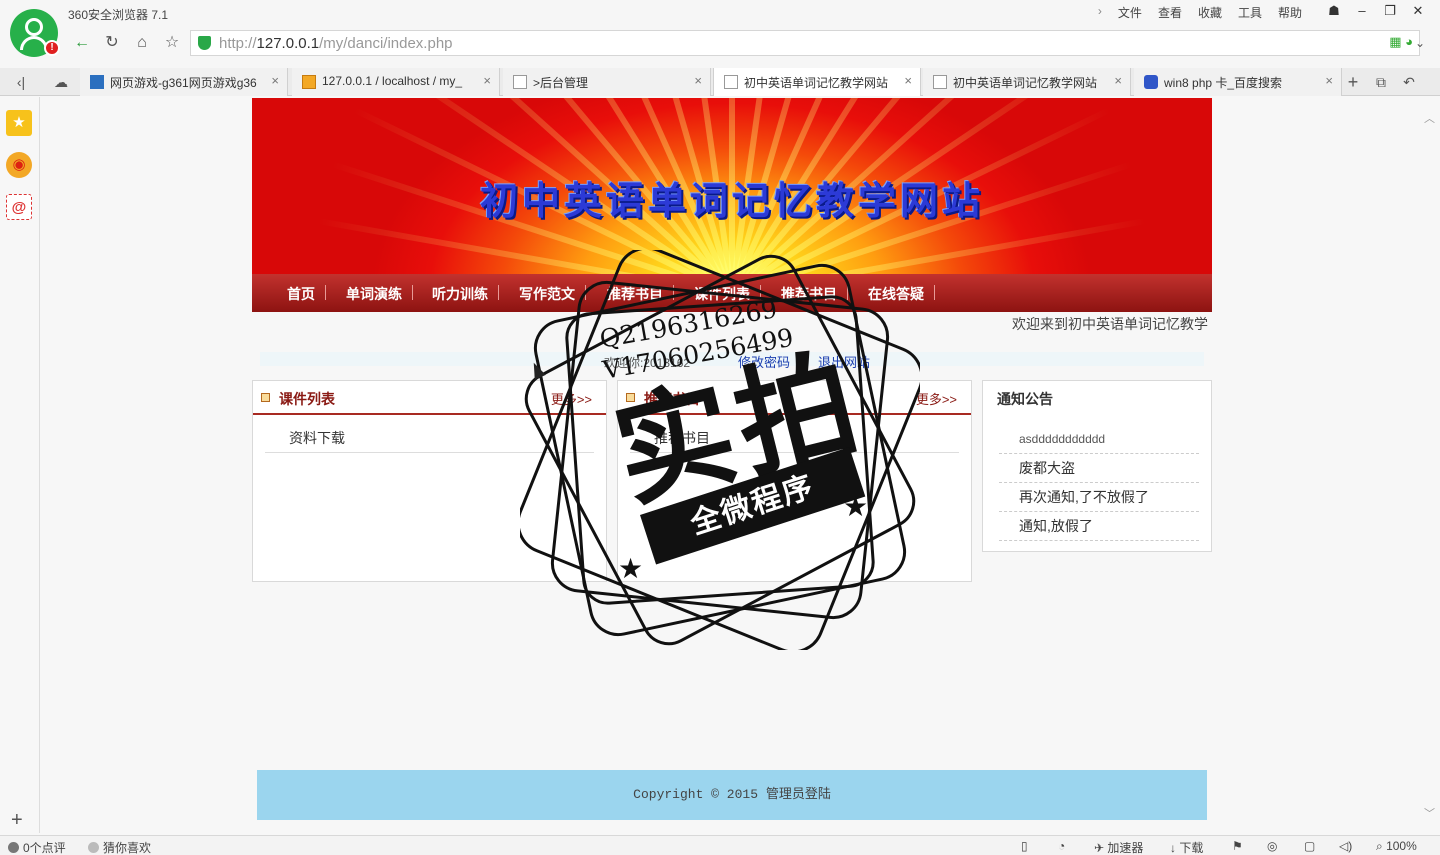  Describe the element at coordinates (429, 438) in the screenshot. I see `list-item: 资料下载` at that location.